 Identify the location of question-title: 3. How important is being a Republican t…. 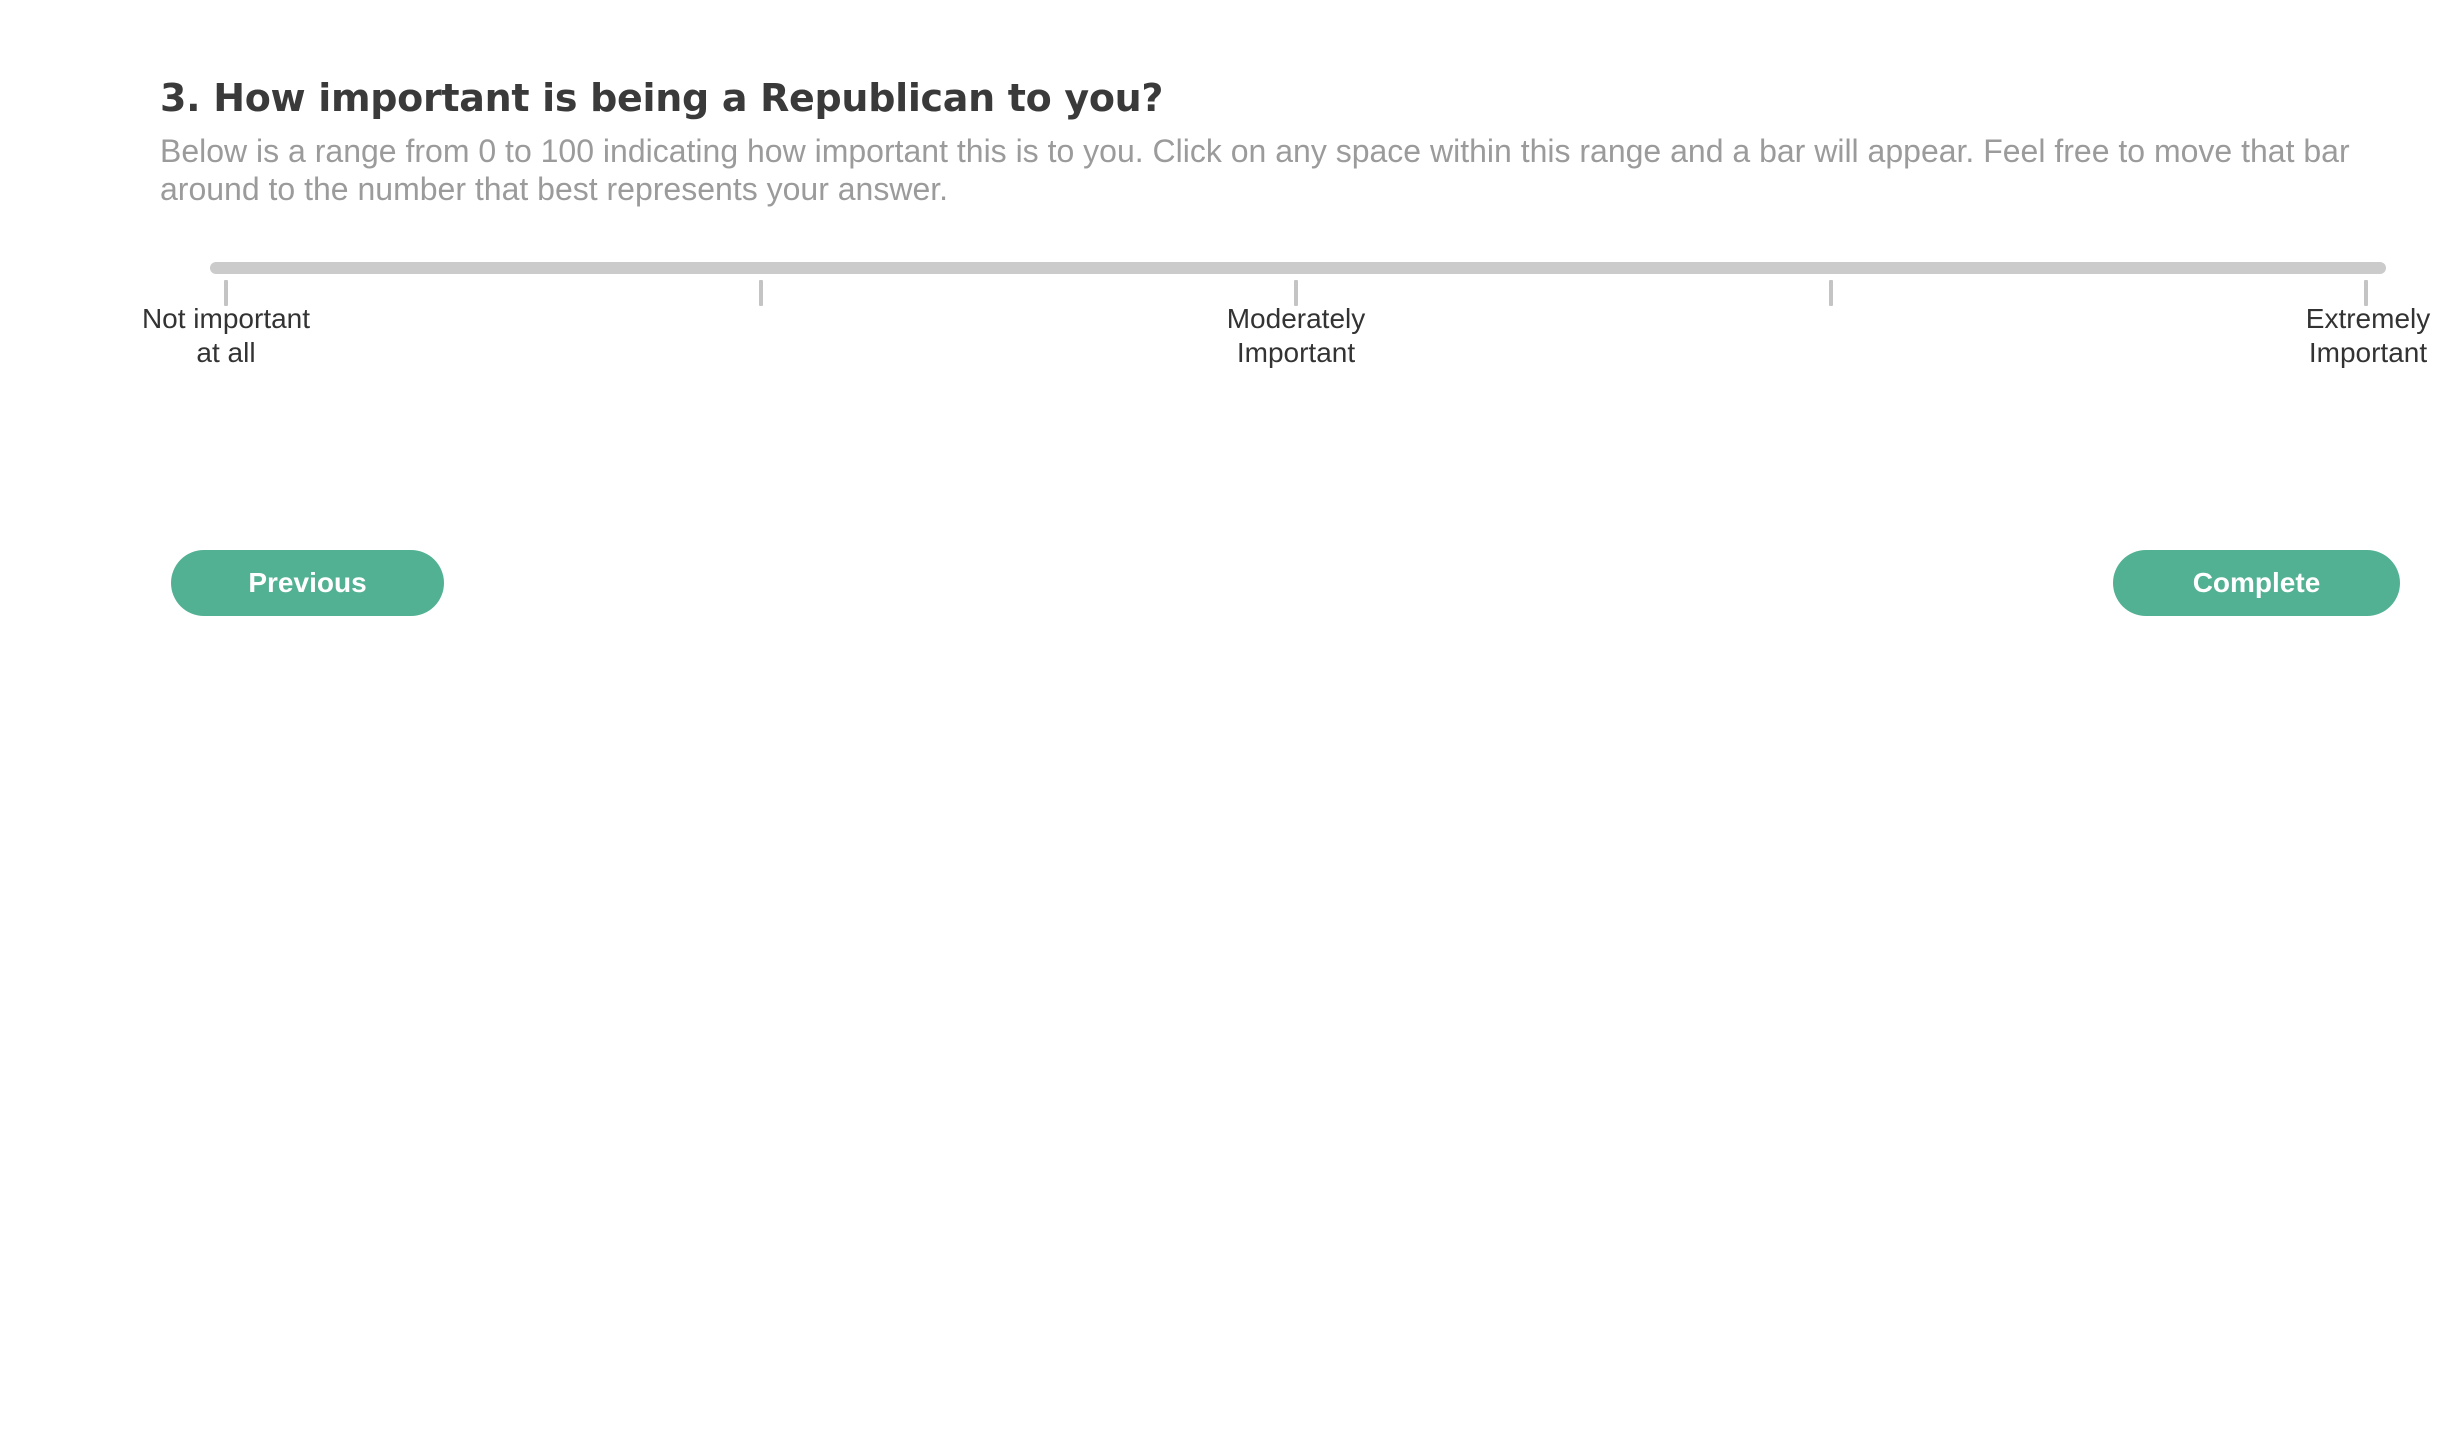
(662, 98).